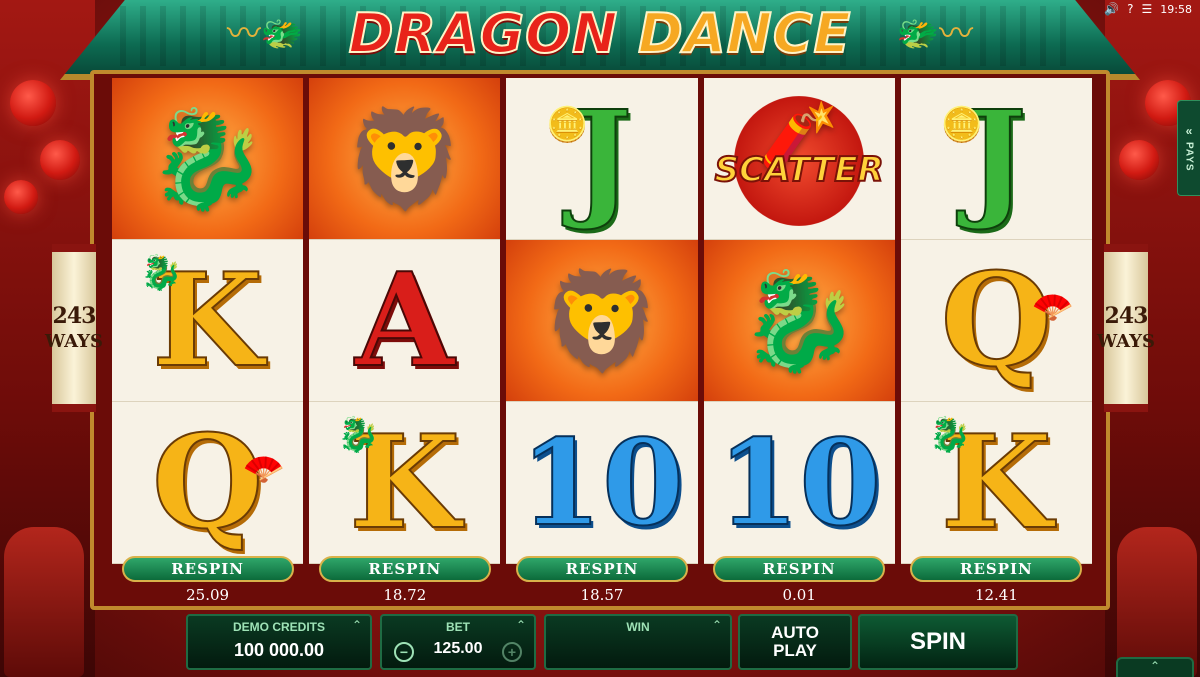  What do you see at coordinates (1189, 157) in the screenshot?
I see `pays-tab-label: PAYS` at bounding box center [1189, 157].